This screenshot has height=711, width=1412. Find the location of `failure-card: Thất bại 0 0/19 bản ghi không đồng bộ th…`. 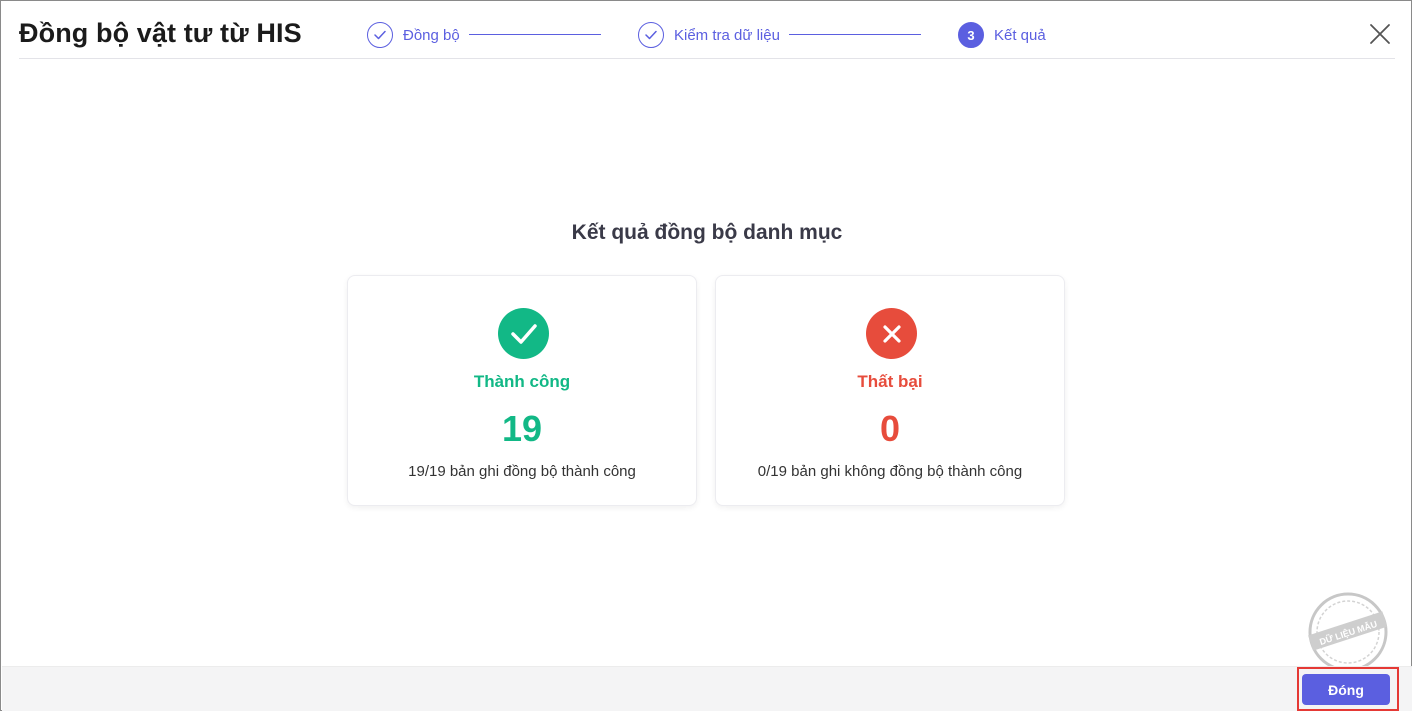

failure-card: Thất bại 0 0/19 bản ghi không đồng bộ th… is located at coordinates (890, 390).